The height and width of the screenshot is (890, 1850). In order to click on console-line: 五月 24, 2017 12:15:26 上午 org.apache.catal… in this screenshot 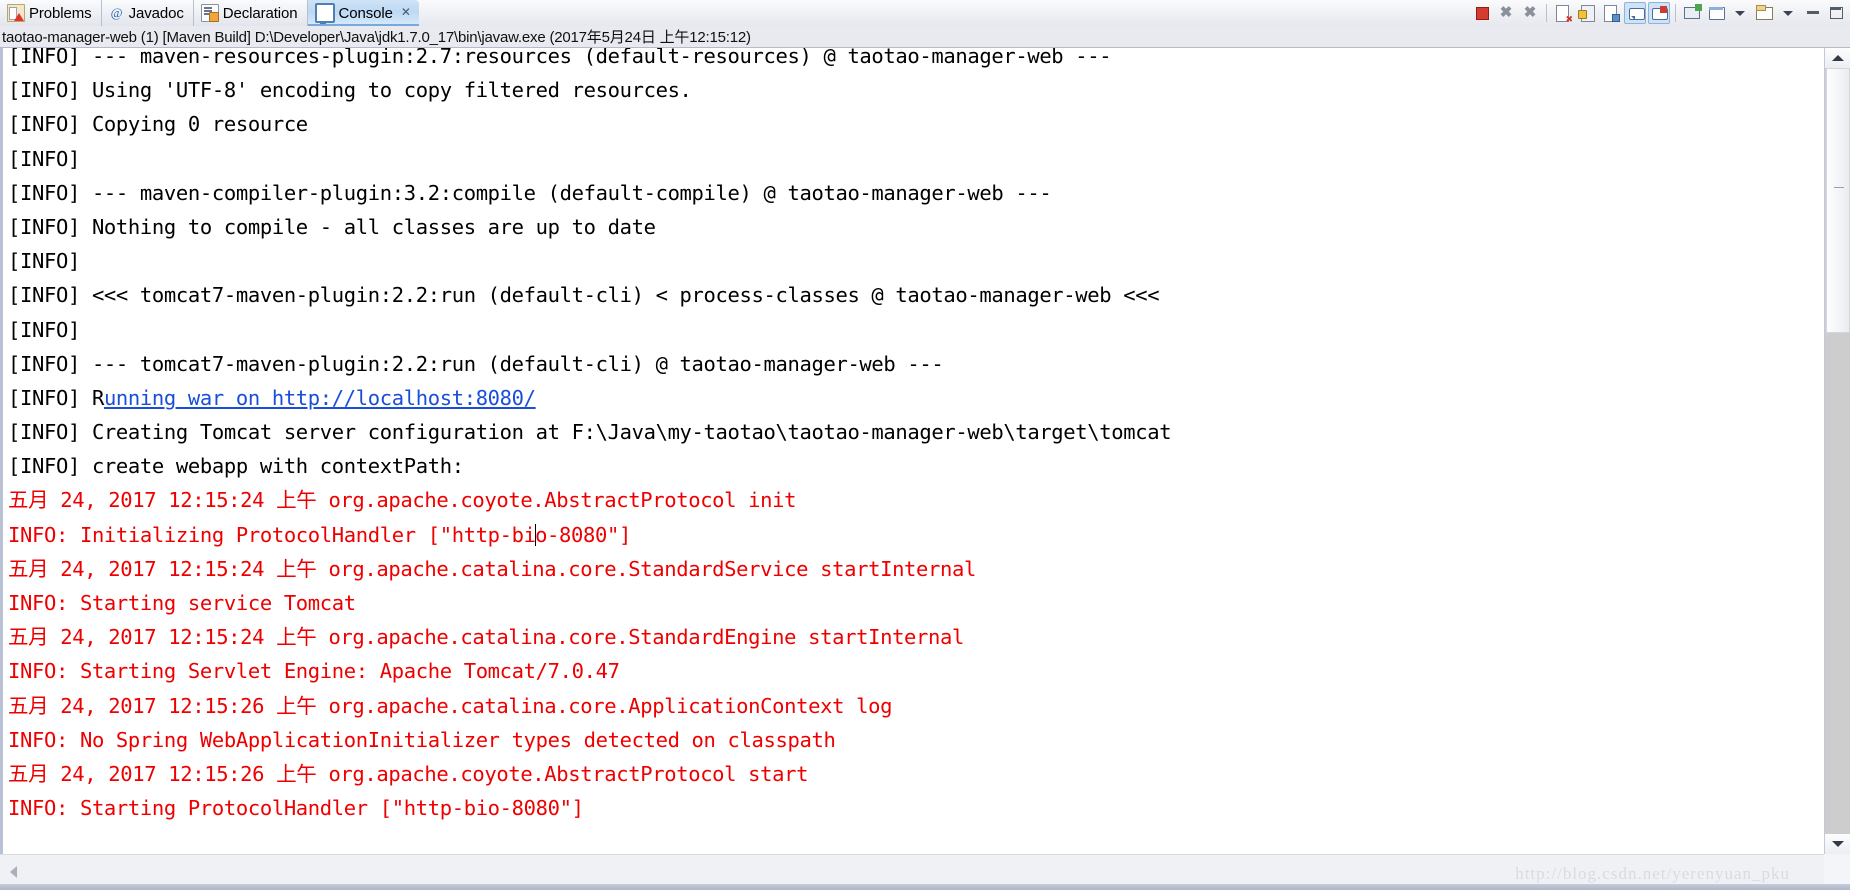, I will do `click(450, 705)`.